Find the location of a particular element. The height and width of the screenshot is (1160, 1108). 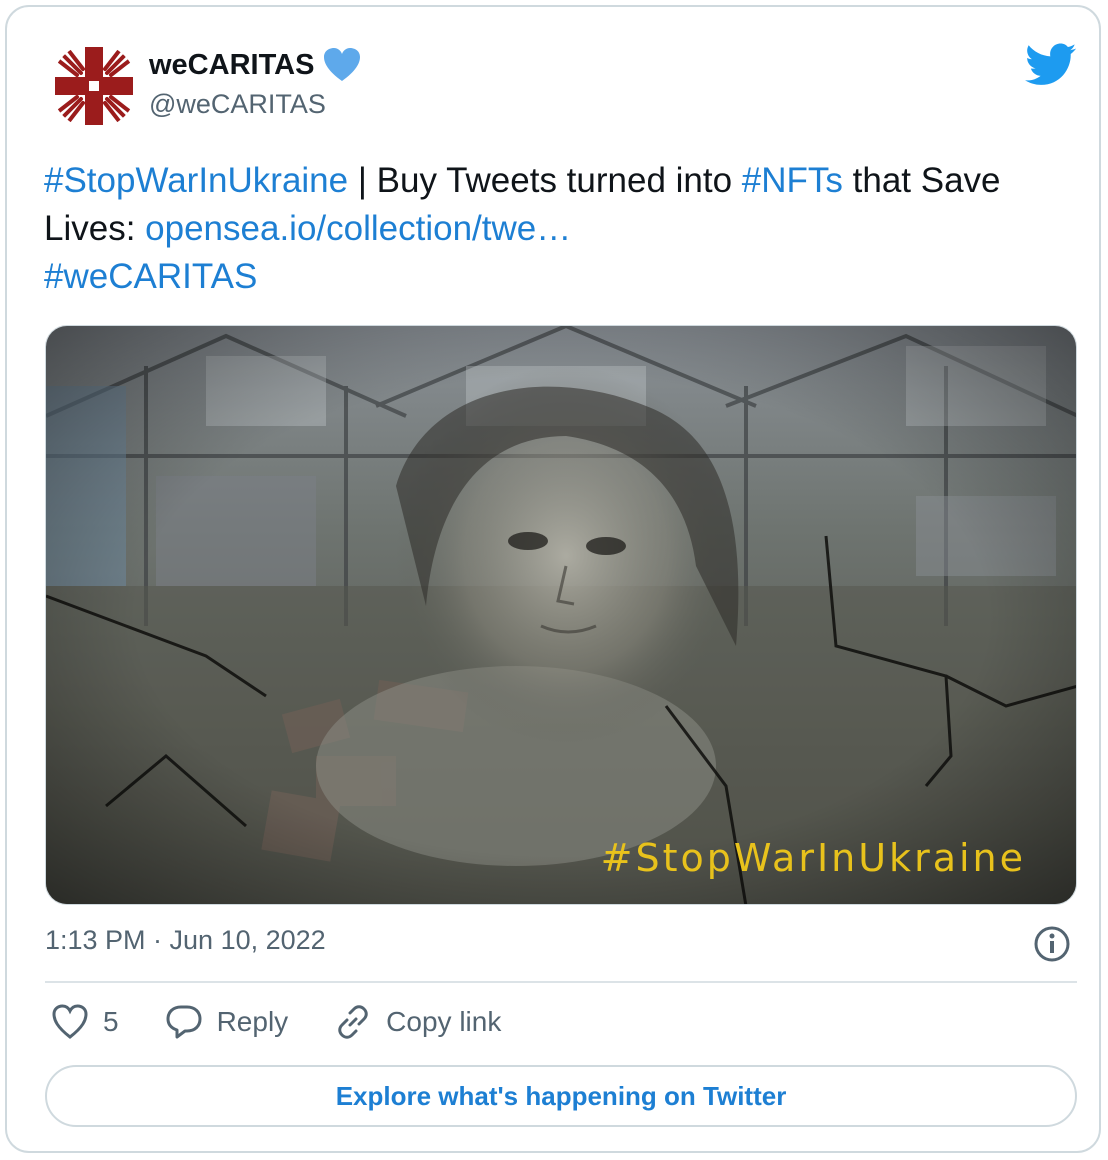

link-icon is located at coordinates (353, 1022).